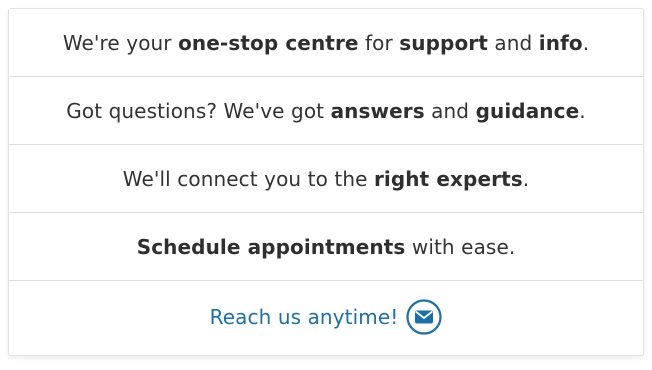 Image resolution: width=652 pixels, height=370 pixels. Describe the element at coordinates (460, 246) in the screenshot. I see `row4-part2: with ease.` at that location.